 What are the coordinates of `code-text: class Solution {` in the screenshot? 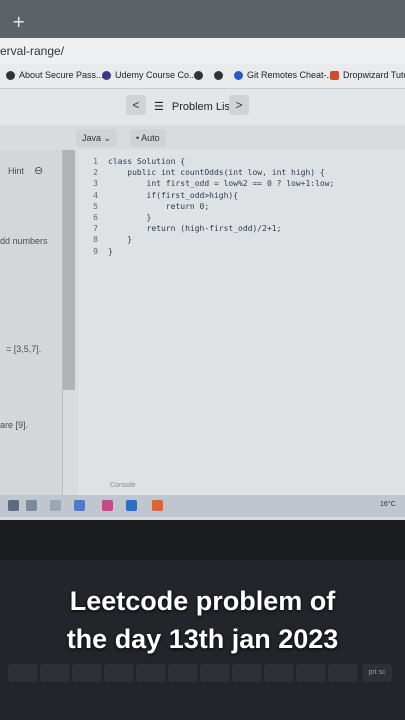 It's located at (147, 161).